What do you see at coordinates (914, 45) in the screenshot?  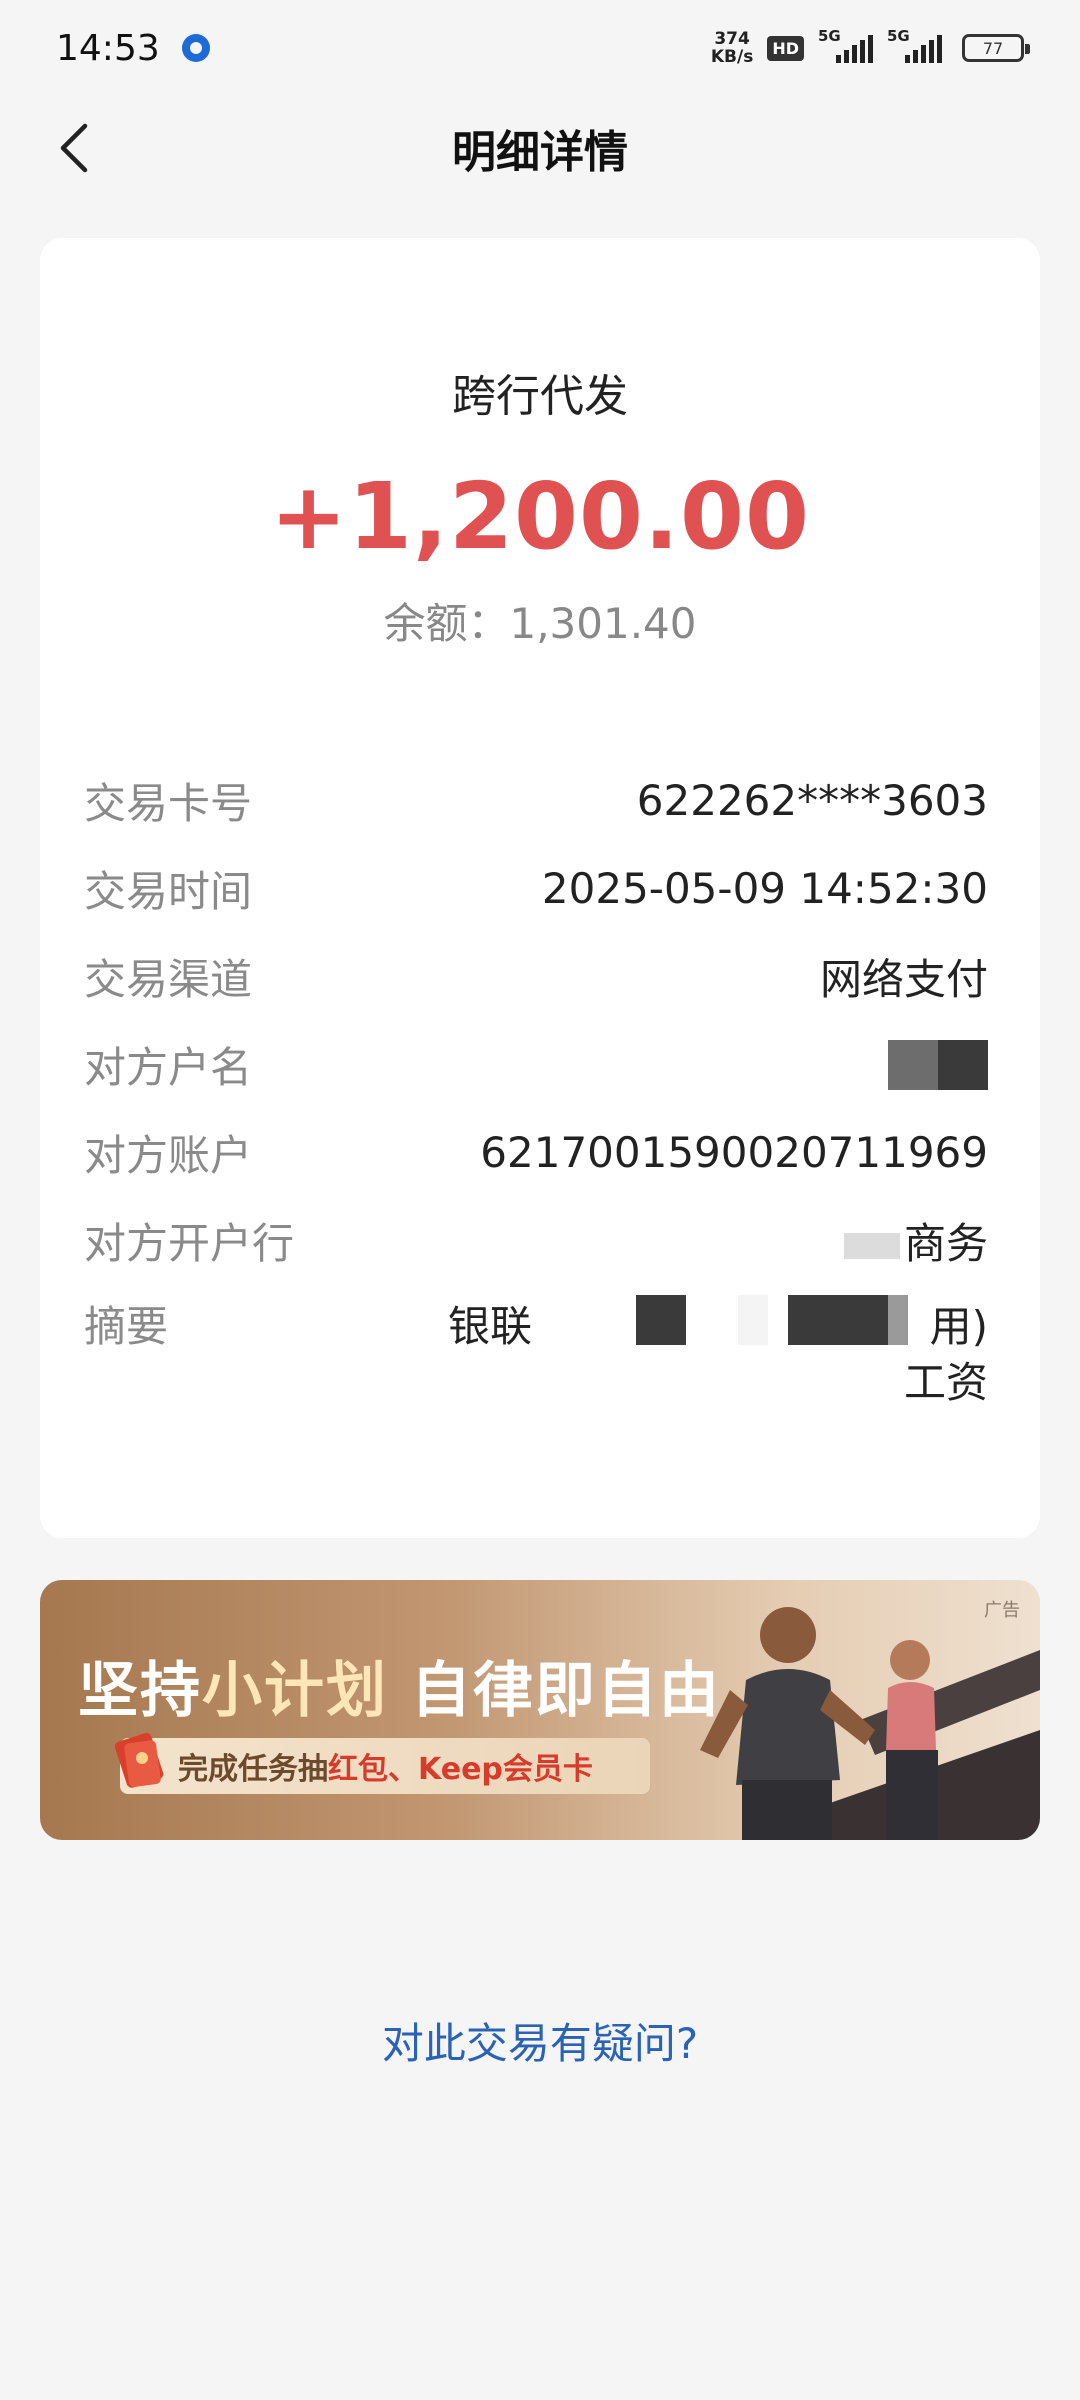 I see `signal-2-icon: 5G` at bounding box center [914, 45].